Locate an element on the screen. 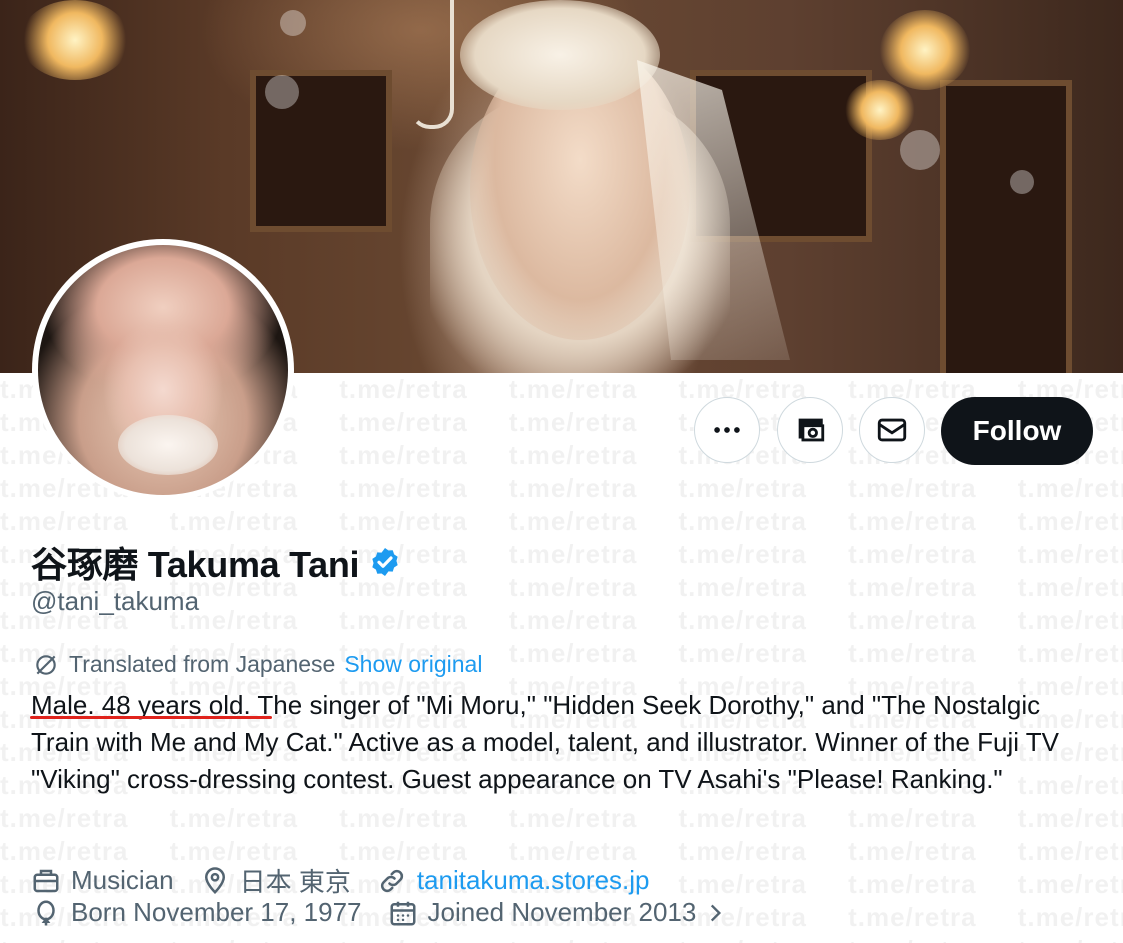 The width and height of the screenshot is (1123, 943). avatar-heart-hands is located at coordinates (168, 445).